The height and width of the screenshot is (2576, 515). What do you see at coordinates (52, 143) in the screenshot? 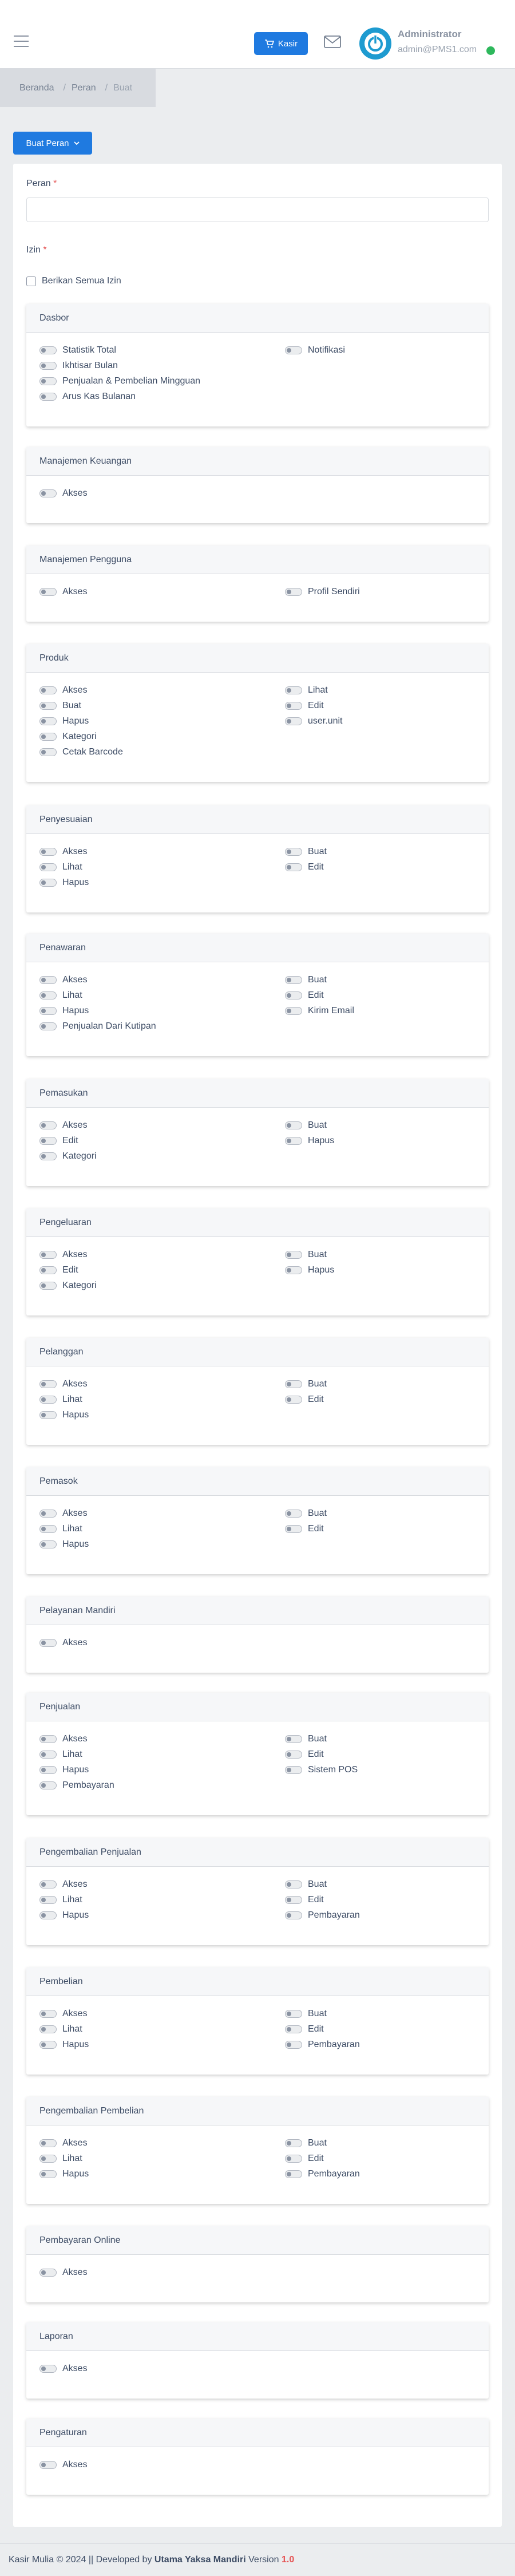
I see `create-role-dropdown-button: Buat Peran` at bounding box center [52, 143].